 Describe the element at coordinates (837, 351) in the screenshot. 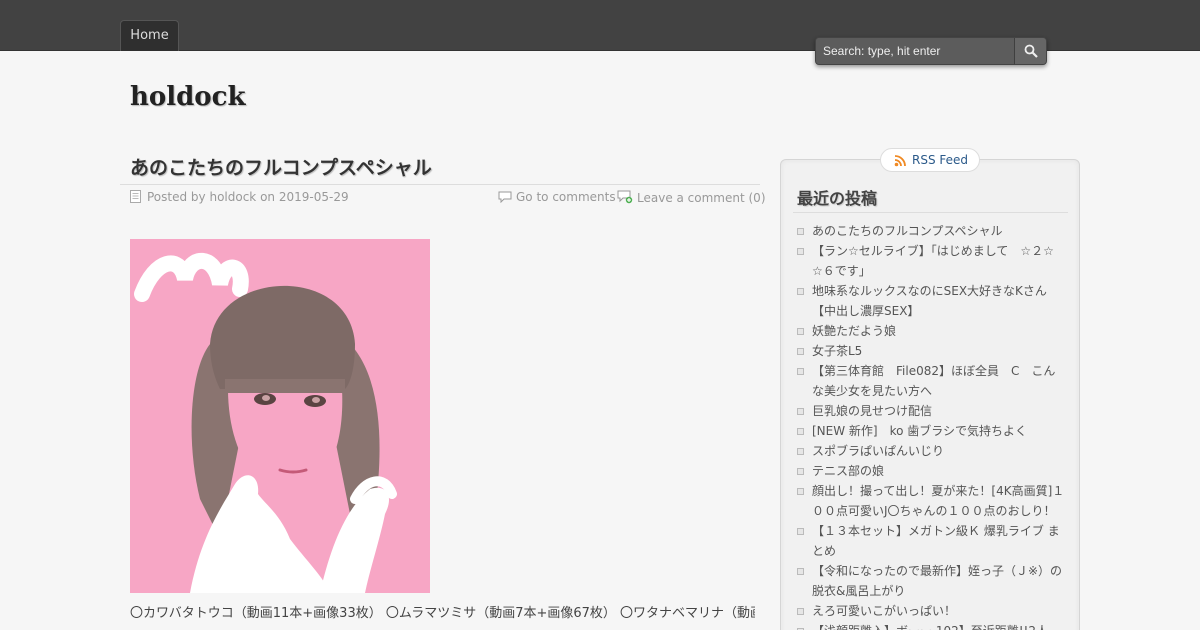

I see `recent-post-title: 女子茶L5` at that location.